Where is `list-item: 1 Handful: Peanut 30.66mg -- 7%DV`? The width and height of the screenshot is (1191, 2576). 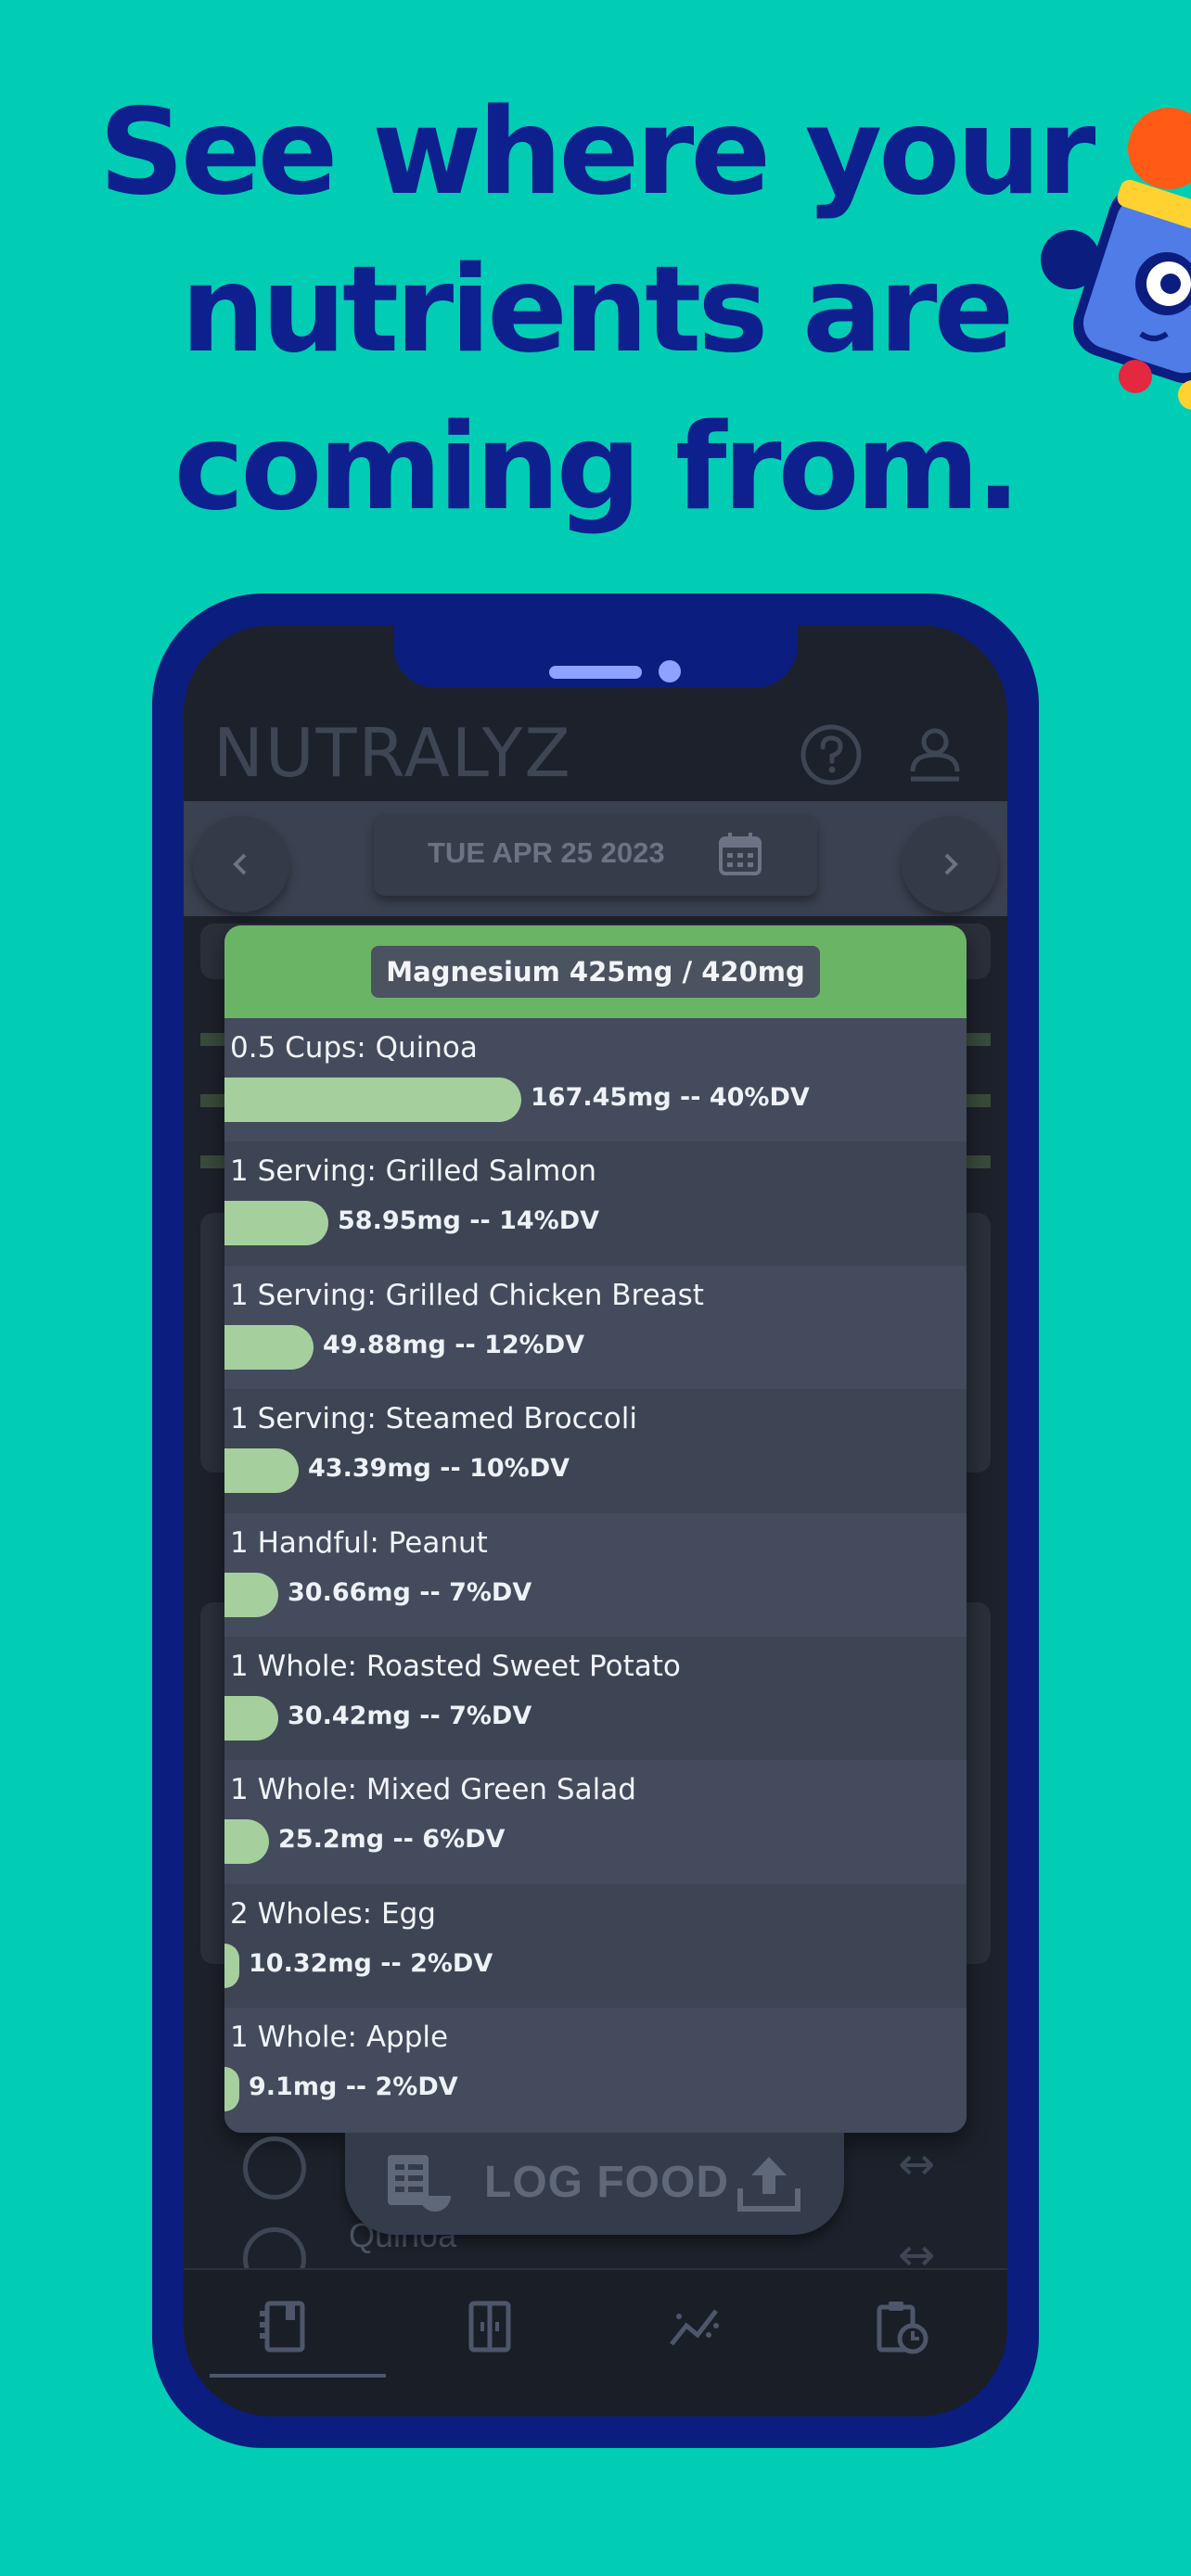 list-item: 1 Handful: Peanut 30.66mg -- 7%DV is located at coordinates (595, 1574).